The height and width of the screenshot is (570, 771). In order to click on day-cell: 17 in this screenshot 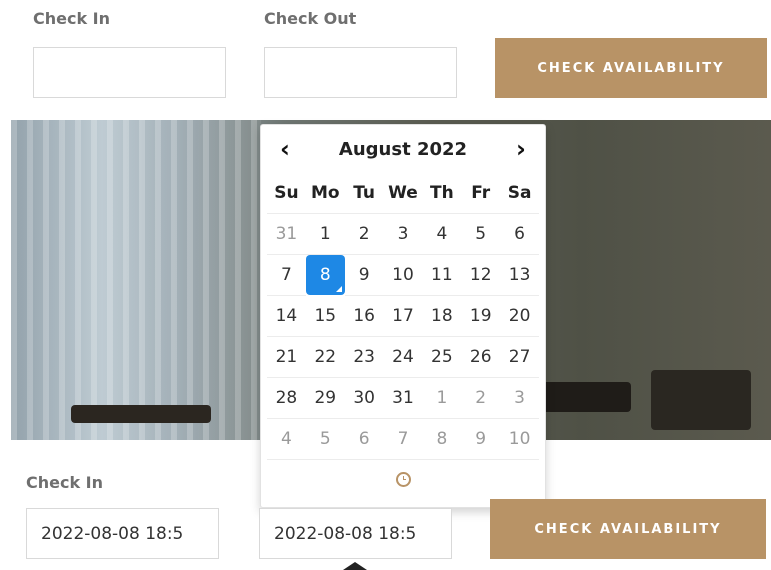, I will do `click(403, 316)`.